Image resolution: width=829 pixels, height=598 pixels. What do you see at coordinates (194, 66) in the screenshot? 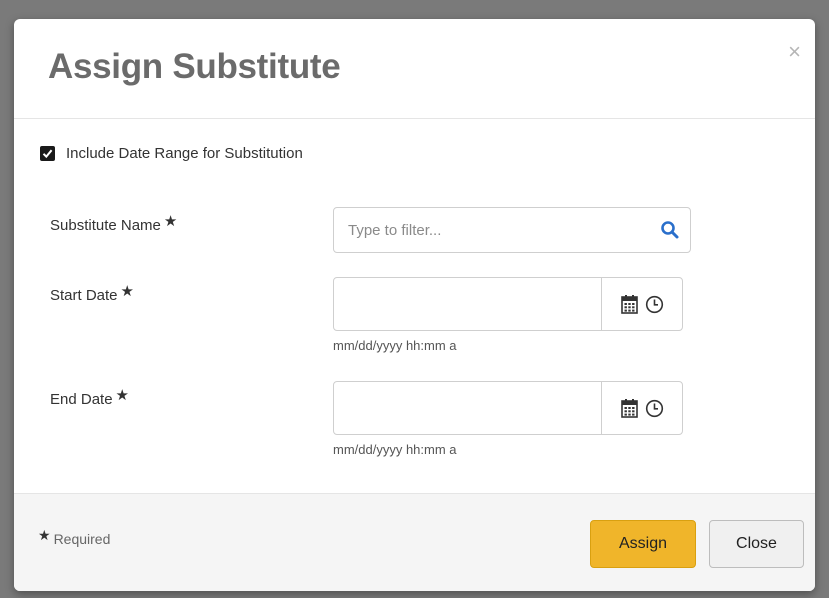
I see `dialog-title: Assign Substitute` at bounding box center [194, 66].